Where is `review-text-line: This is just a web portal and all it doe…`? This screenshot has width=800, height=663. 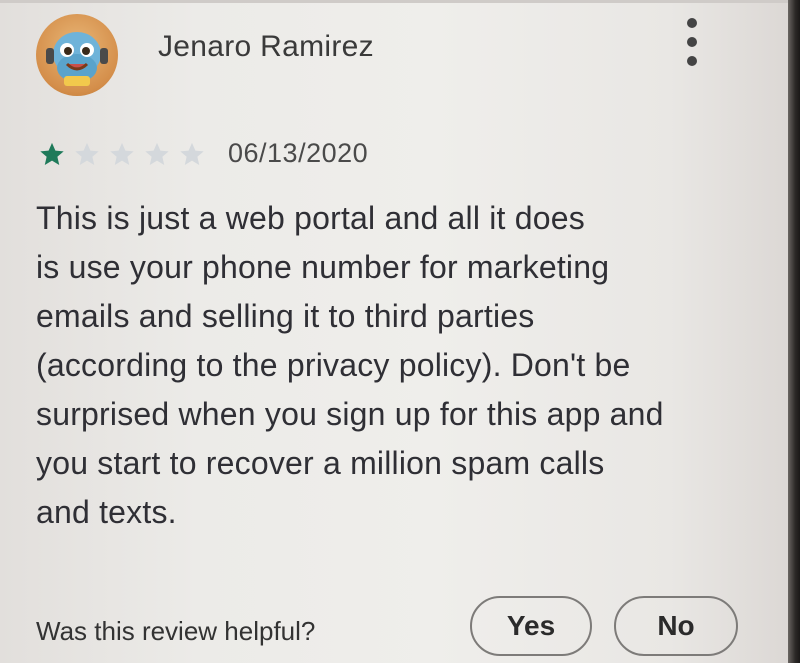
review-text-line: This is just a web portal and all it doe… is located at coordinates (310, 218).